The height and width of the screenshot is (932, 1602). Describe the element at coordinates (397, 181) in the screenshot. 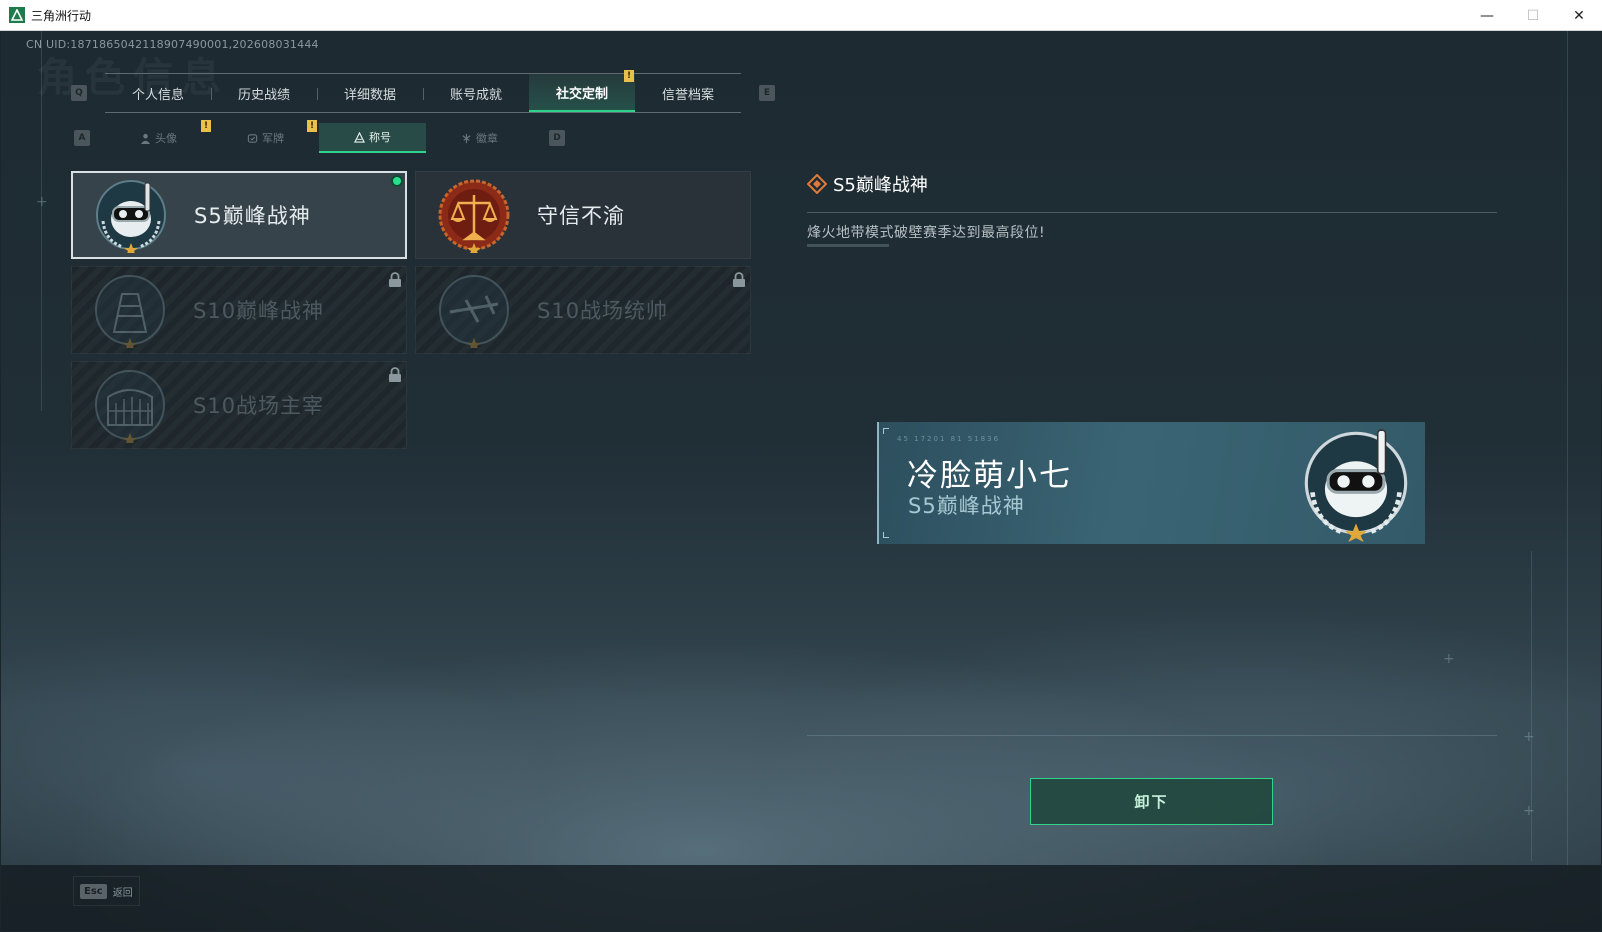

I see `equipped-indicator-icon` at that location.